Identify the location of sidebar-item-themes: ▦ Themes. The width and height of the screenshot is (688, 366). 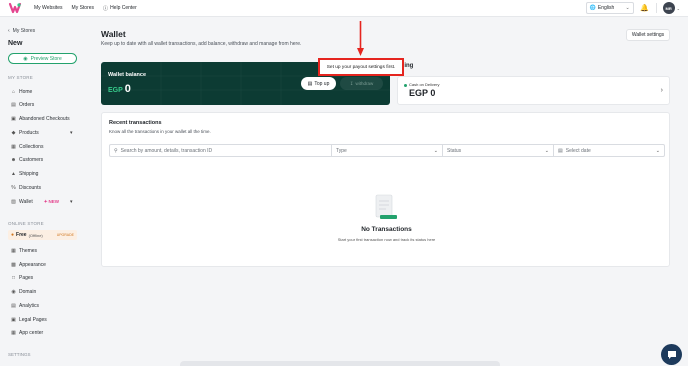
(24, 250).